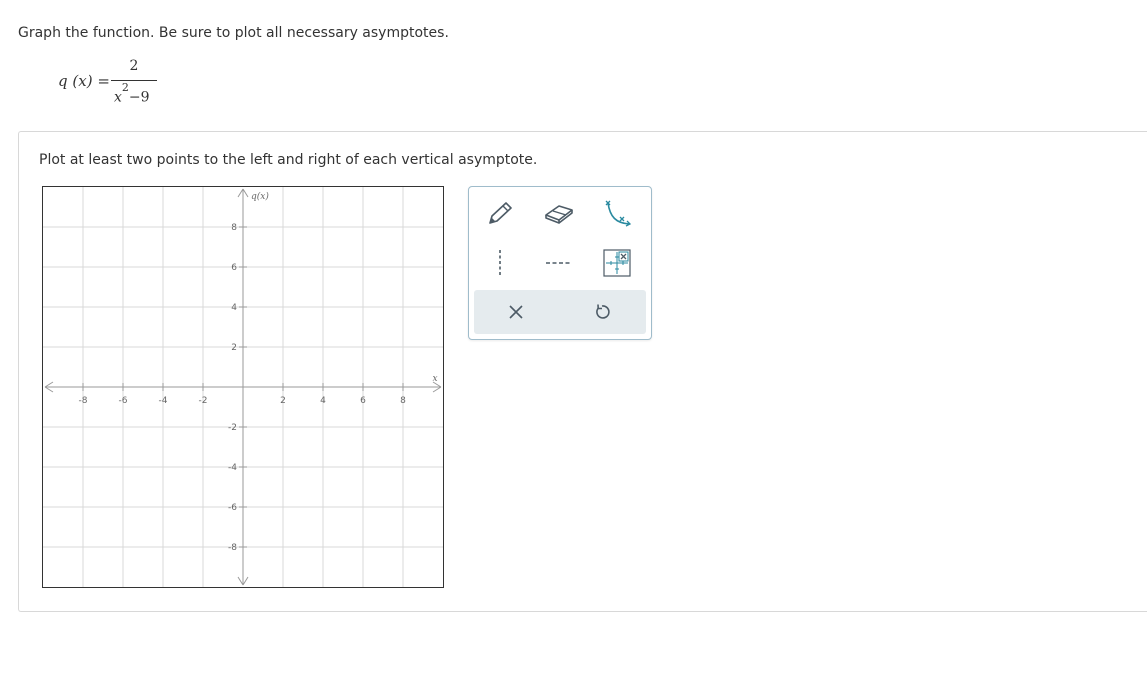 The width and height of the screenshot is (1147, 681). I want to click on formula-lhs: q (x) =, so click(84, 81).